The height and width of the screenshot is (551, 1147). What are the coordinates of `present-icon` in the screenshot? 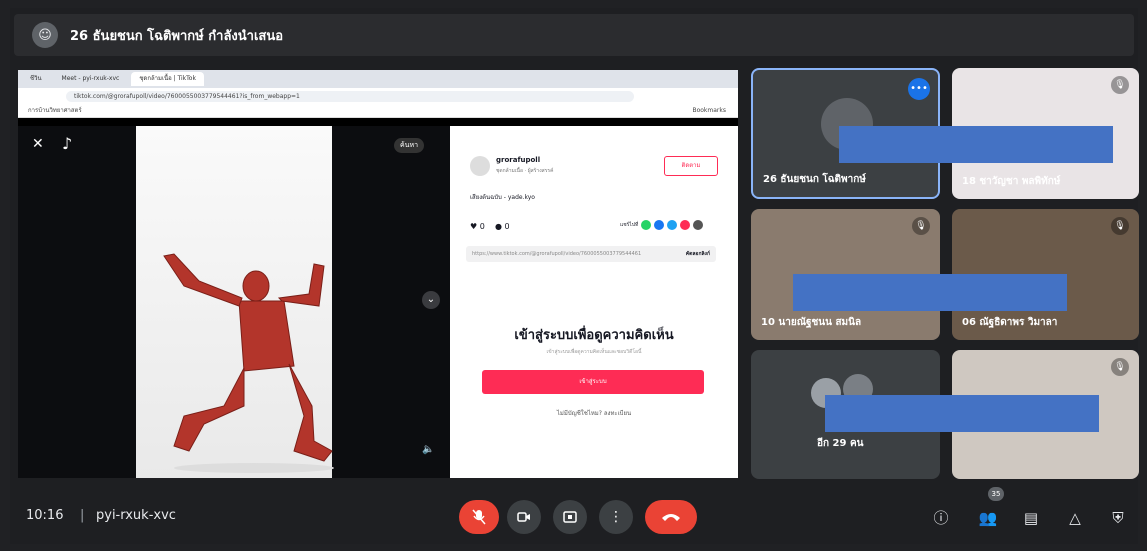 It's located at (570, 517).